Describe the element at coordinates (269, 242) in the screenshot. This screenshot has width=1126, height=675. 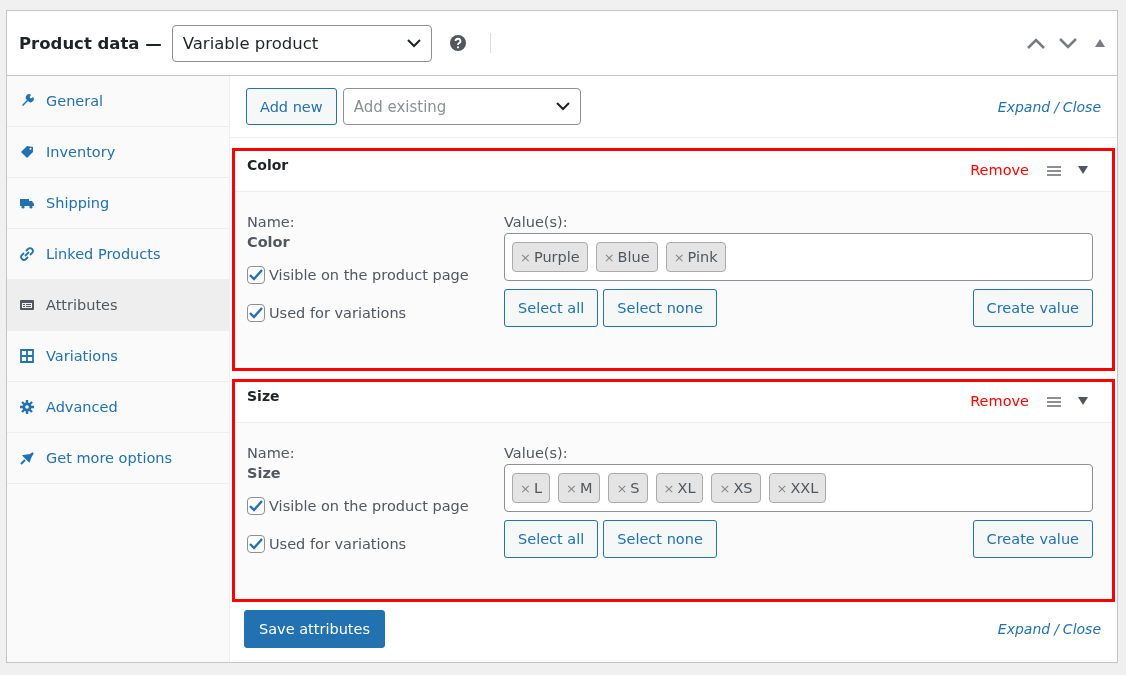
I see `attribute-name: Color` at that location.